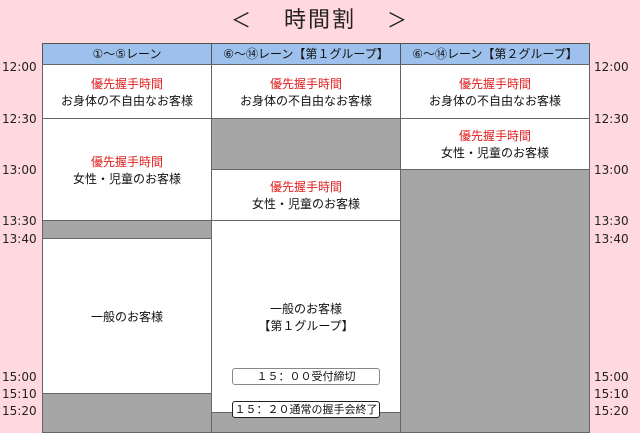 This screenshot has width=640, height=433. What do you see at coordinates (495, 144) in the screenshot?
I see `col3-priority-women: 優先握手時間 女性・児童のお客様` at bounding box center [495, 144].